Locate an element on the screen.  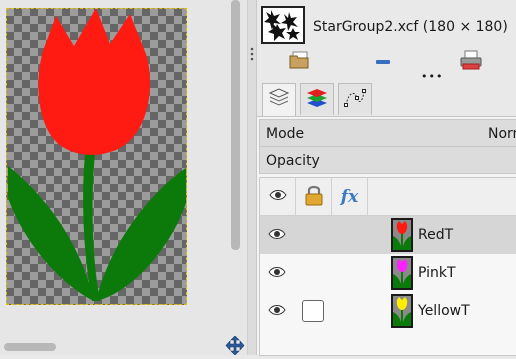
layer-row: RedT is located at coordinates (388, 235).